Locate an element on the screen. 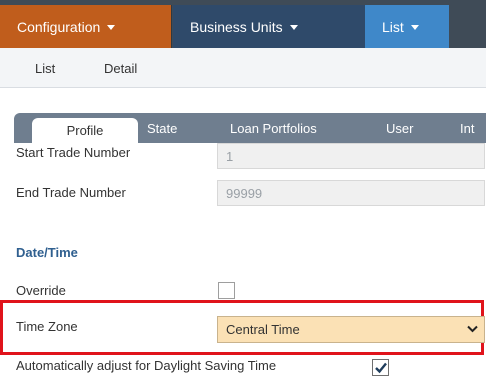 The width and height of the screenshot is (486, 377). business-units-menu: Business Units is located at coordinates (269, 26).